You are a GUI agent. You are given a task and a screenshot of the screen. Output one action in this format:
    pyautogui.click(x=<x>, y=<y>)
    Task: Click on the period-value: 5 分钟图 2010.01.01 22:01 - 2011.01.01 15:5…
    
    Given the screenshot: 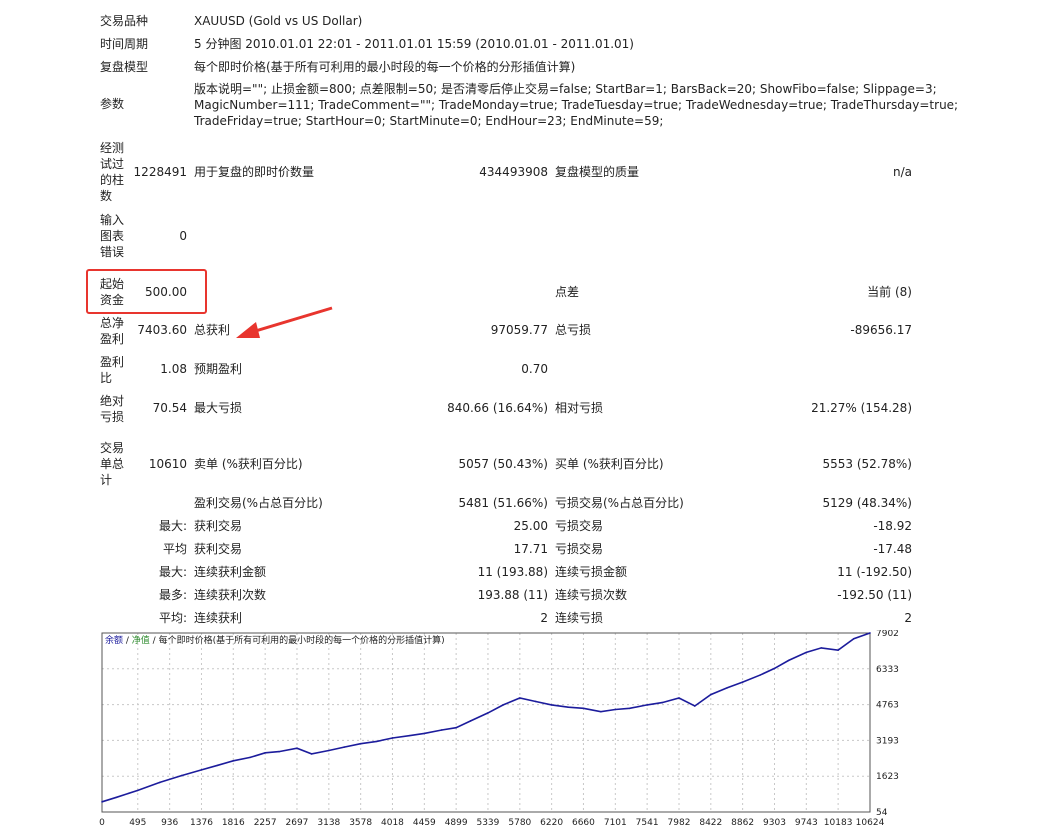 What is the action you would take?
    pyautogui.click(x=414, y=44)
    